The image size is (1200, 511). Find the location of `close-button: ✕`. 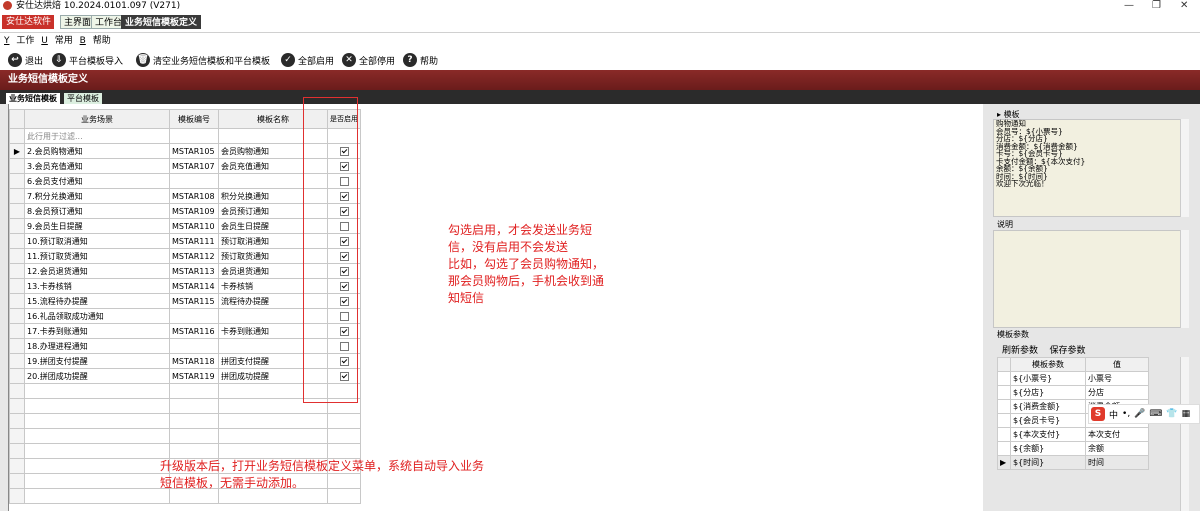

close-button: ✕ is located at coordinates (1184, 6).